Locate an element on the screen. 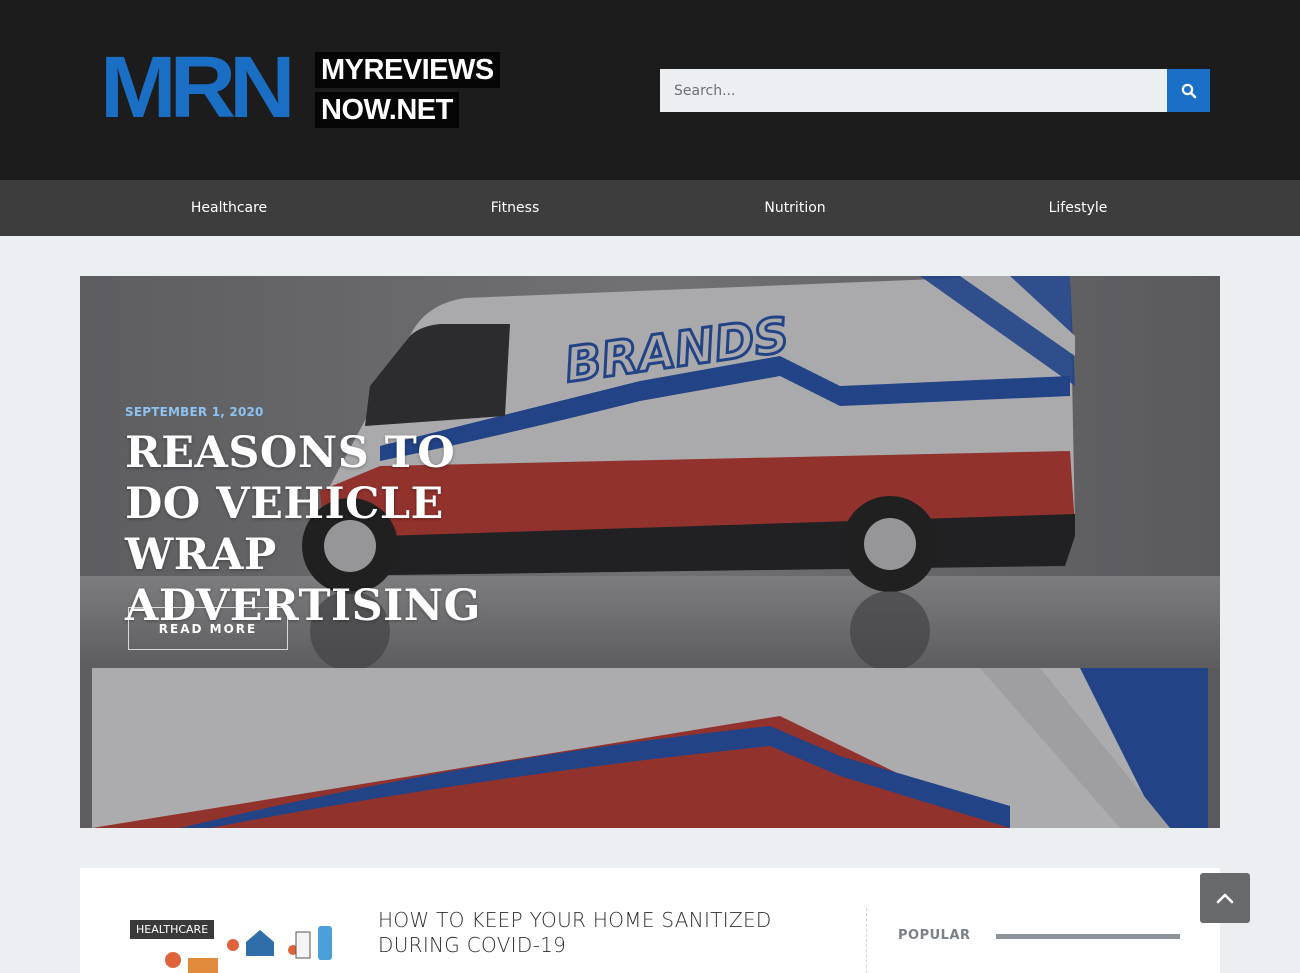 The image size is (1300, 973). nav-item-healthcare: Healthcare is located at coordinates (229, 208).